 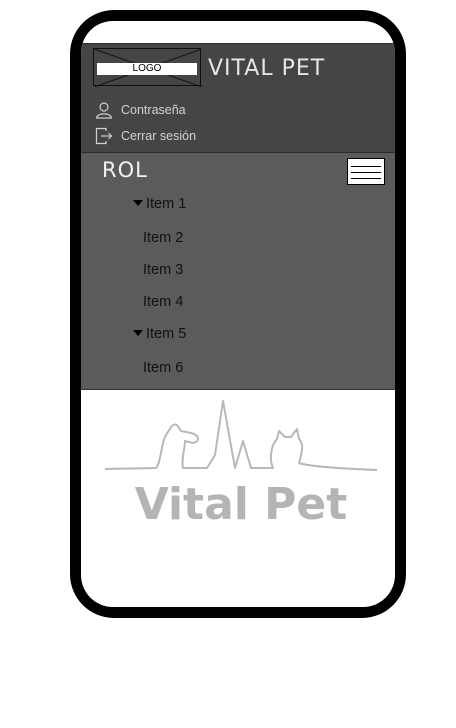 I want to click on logout-icon, so click(x=104, y=136).